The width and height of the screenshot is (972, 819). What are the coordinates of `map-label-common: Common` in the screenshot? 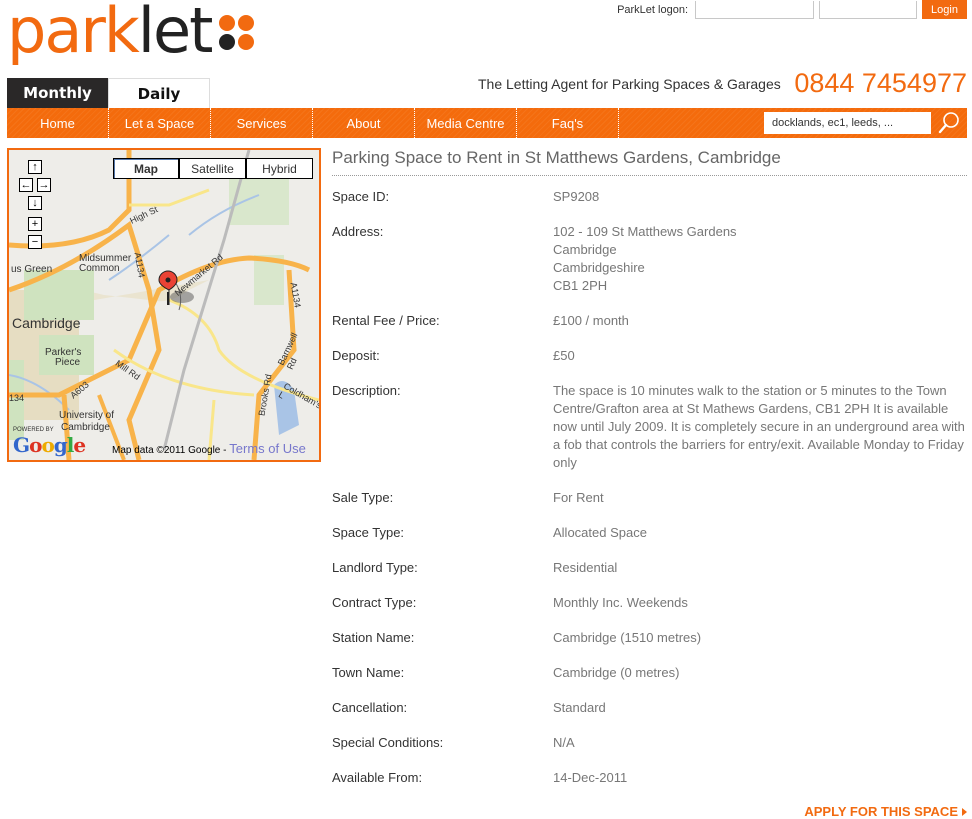 It's located at (99, 268).